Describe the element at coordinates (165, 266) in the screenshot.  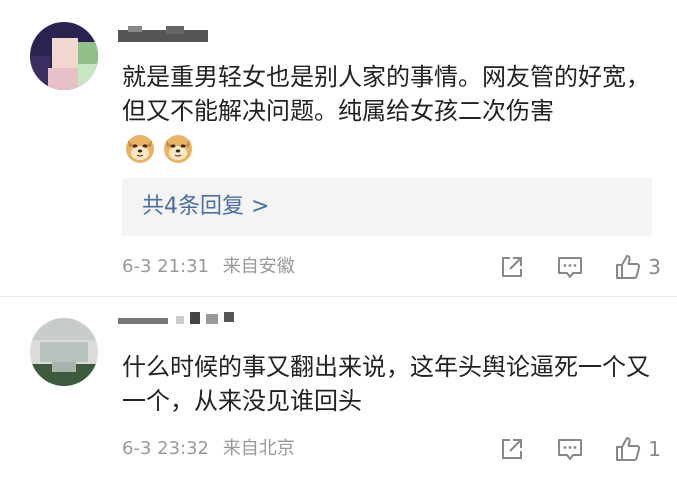
I see `comment-date: 6-3 21:31` at that location.